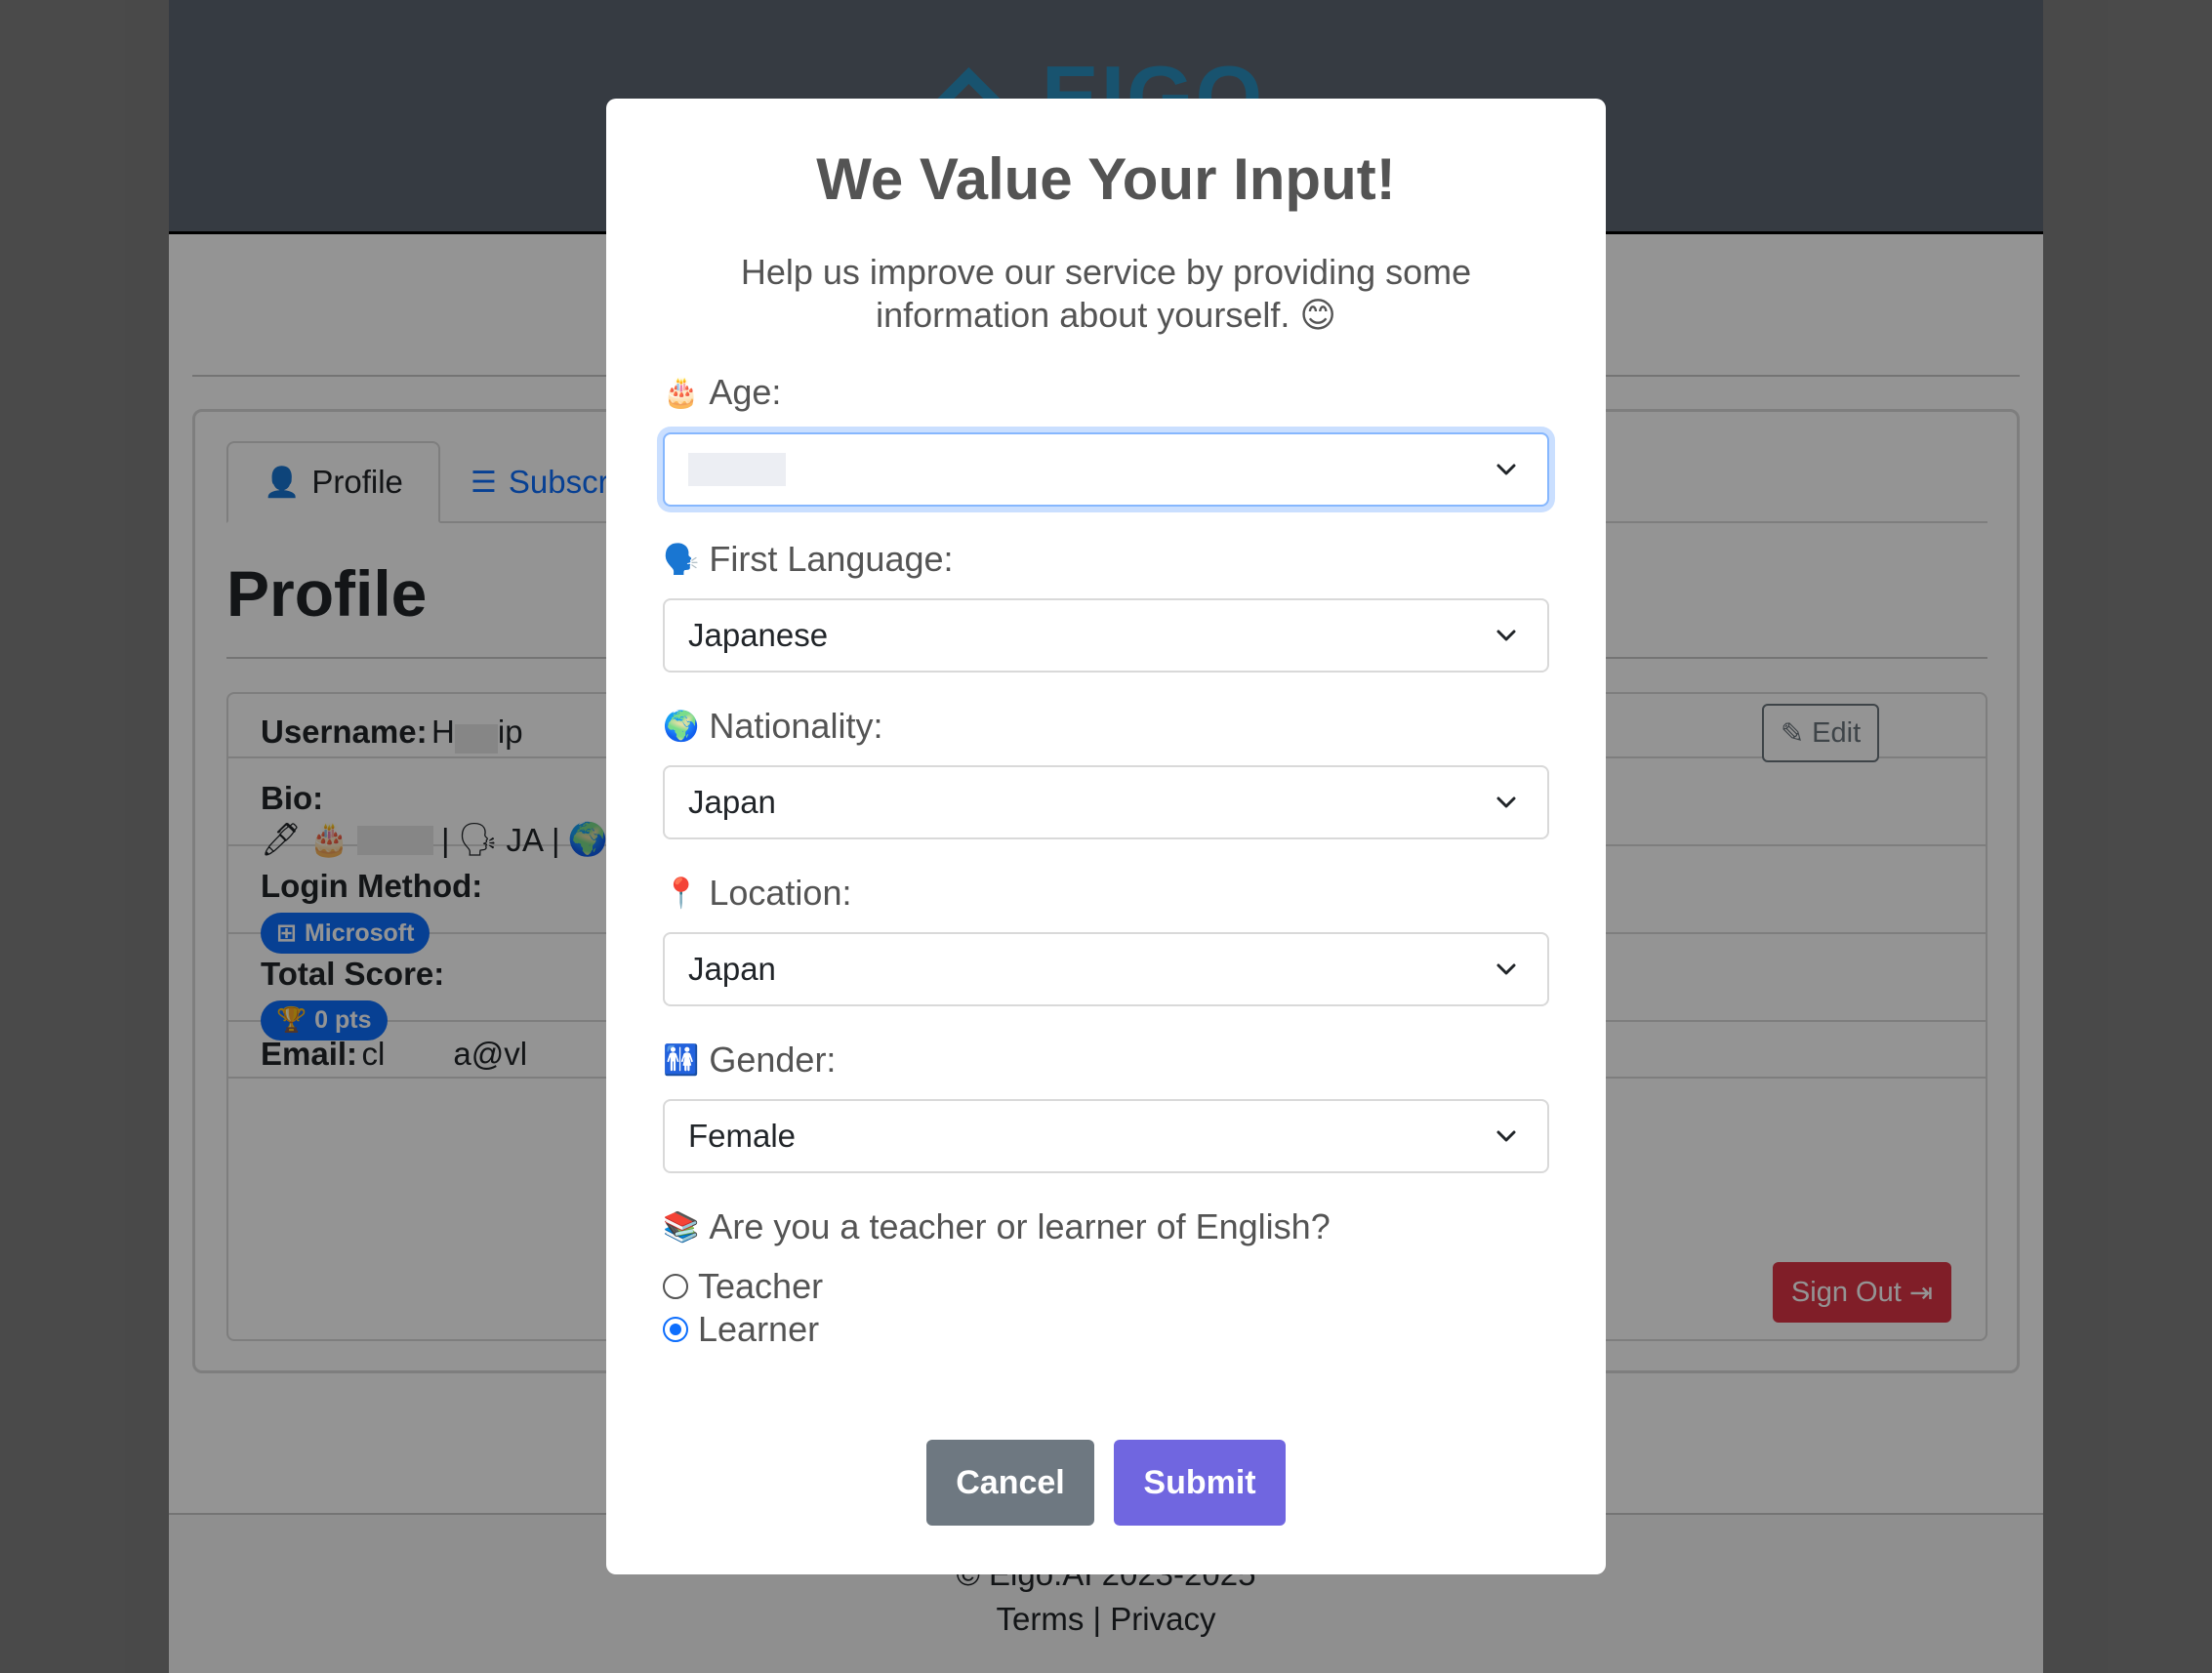 This screenshot has width=2212, height=1673. I want to click on role-question-text: Are you a teacher or learner of English?, so click(1020, 1226).